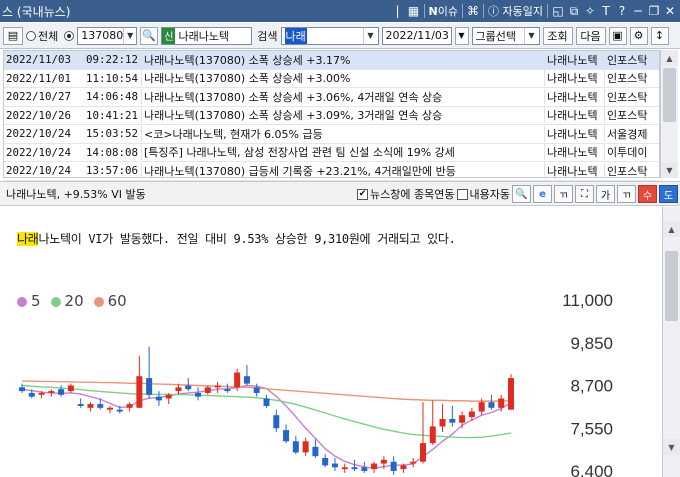 The image size is (680, 477). Describe the element at coordinates (461, 35) in the screenshot. I see `date-dropdown-icon: ▼` at that location.